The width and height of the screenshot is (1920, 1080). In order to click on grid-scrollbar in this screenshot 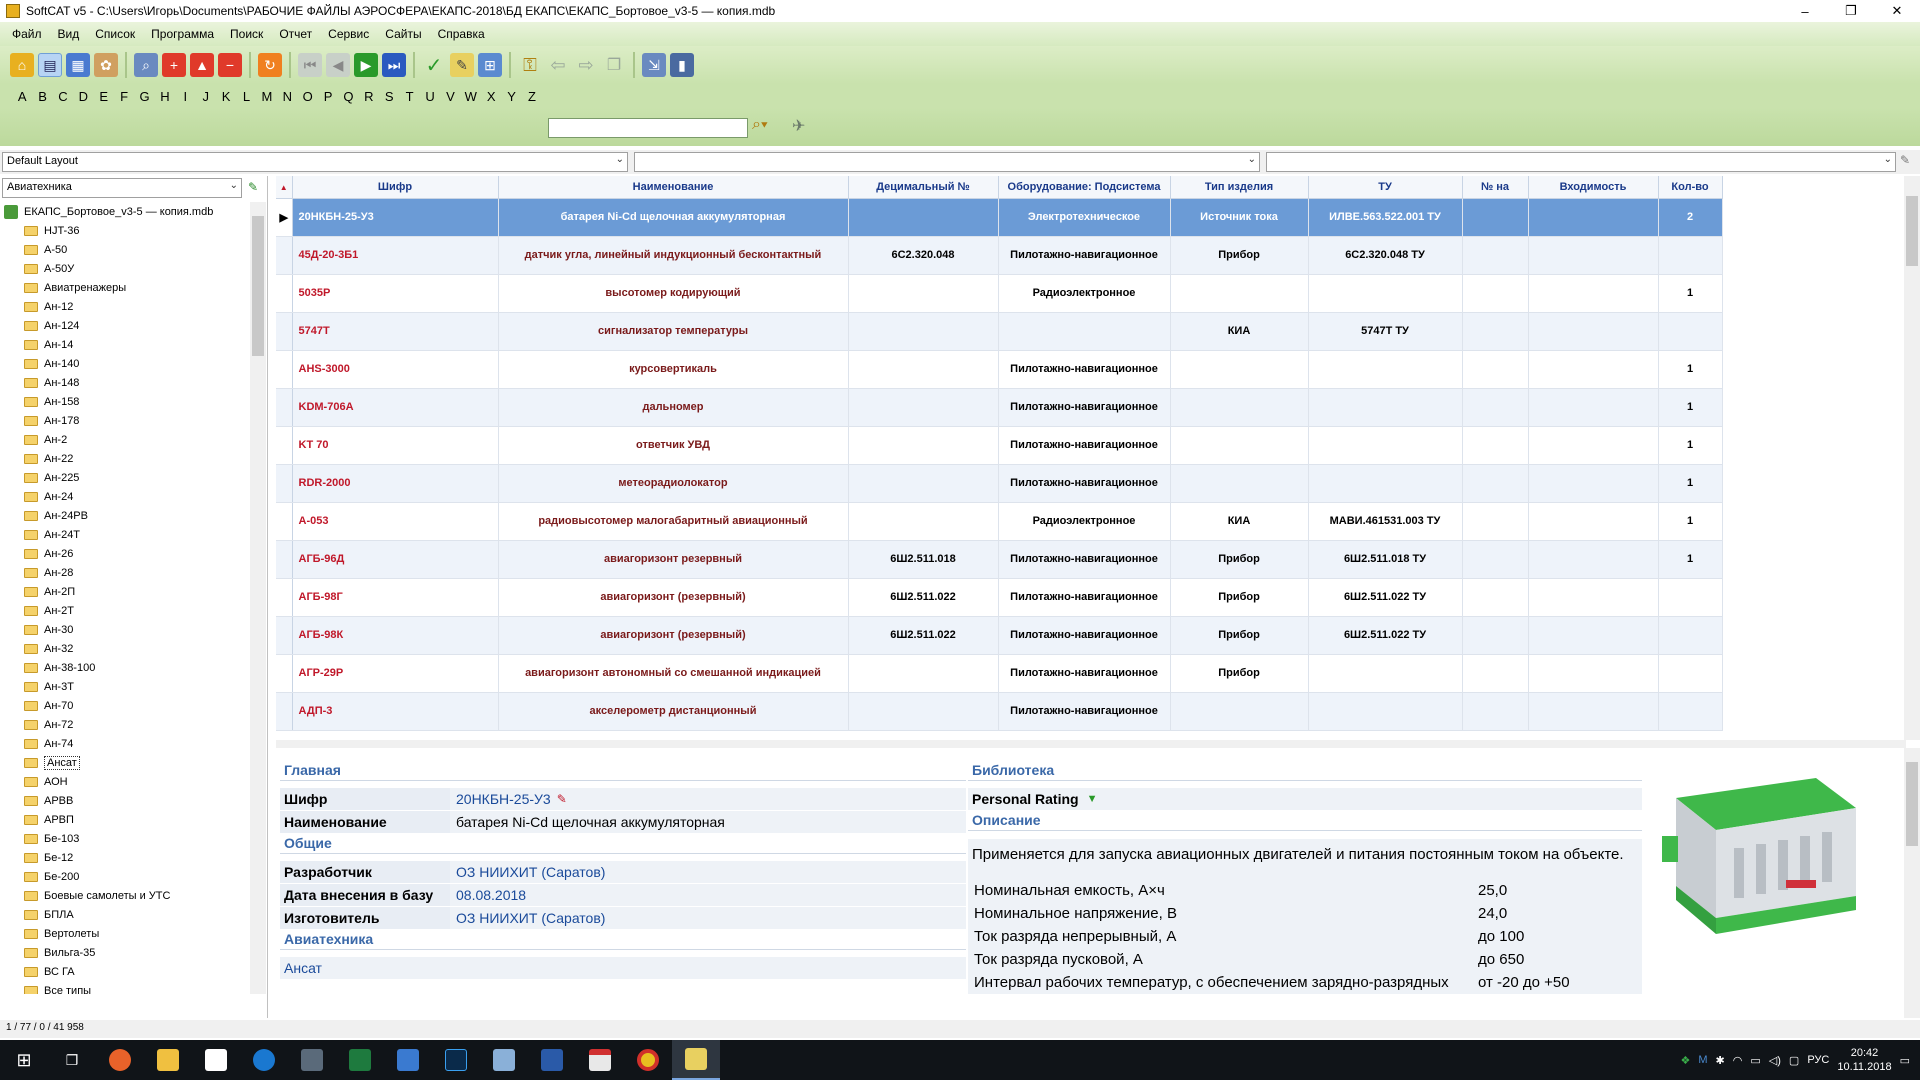, I will do `click(1912, 458)`.